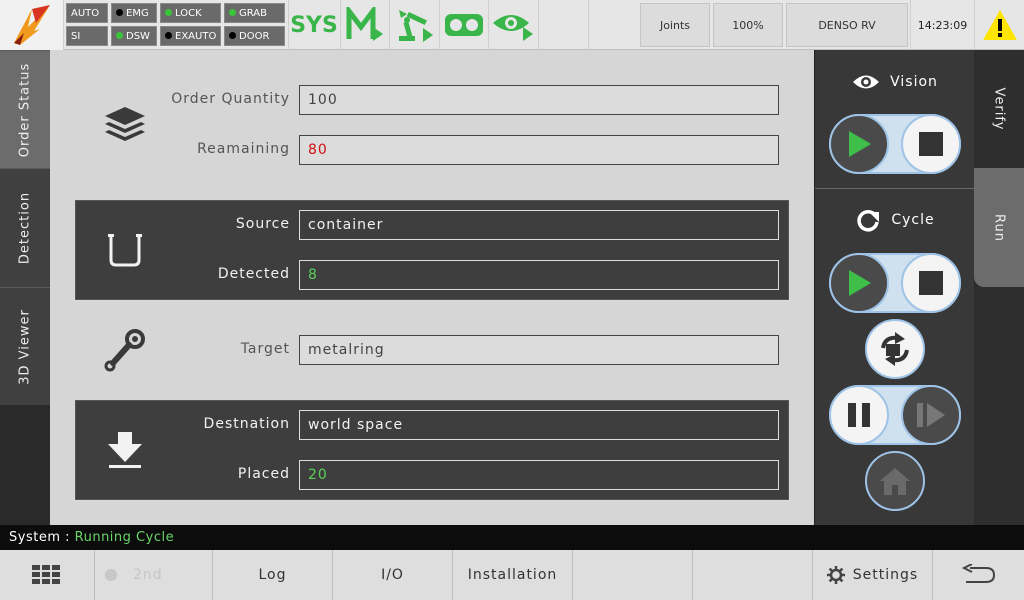 This screenshot has width=1024, height=600. I want to click on repeat-icon, so click(895, 349).